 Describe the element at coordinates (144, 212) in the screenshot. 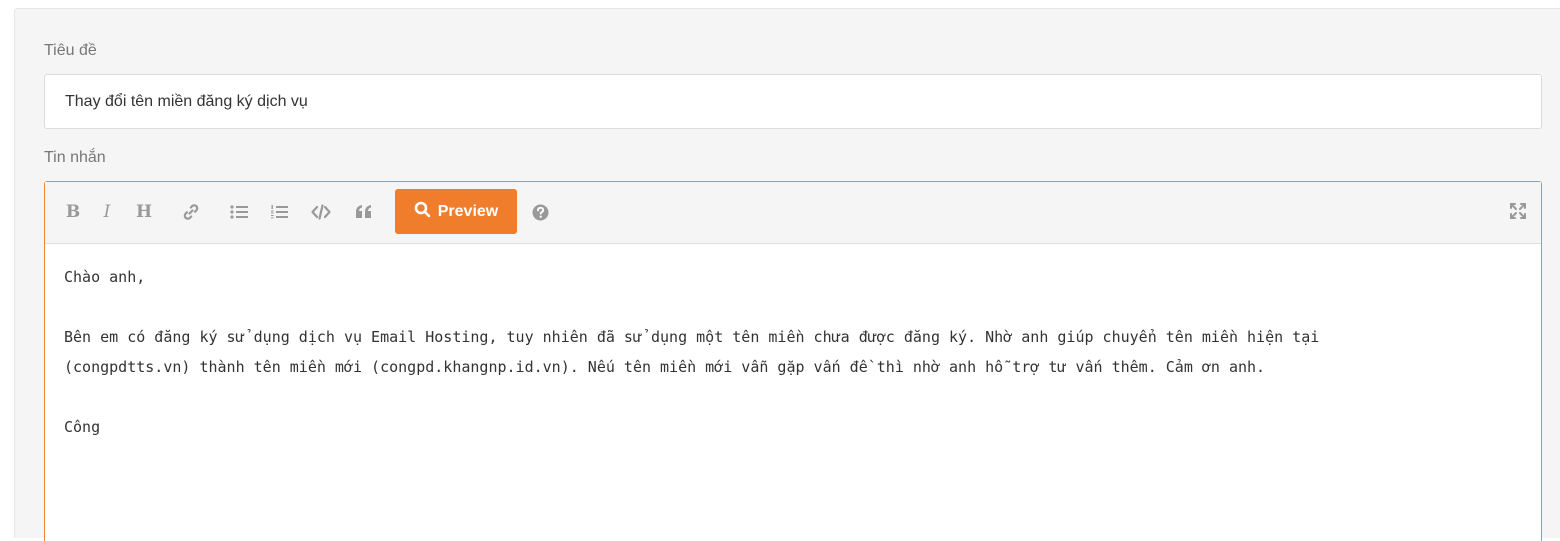

I see `heading-icon: H` at that location.